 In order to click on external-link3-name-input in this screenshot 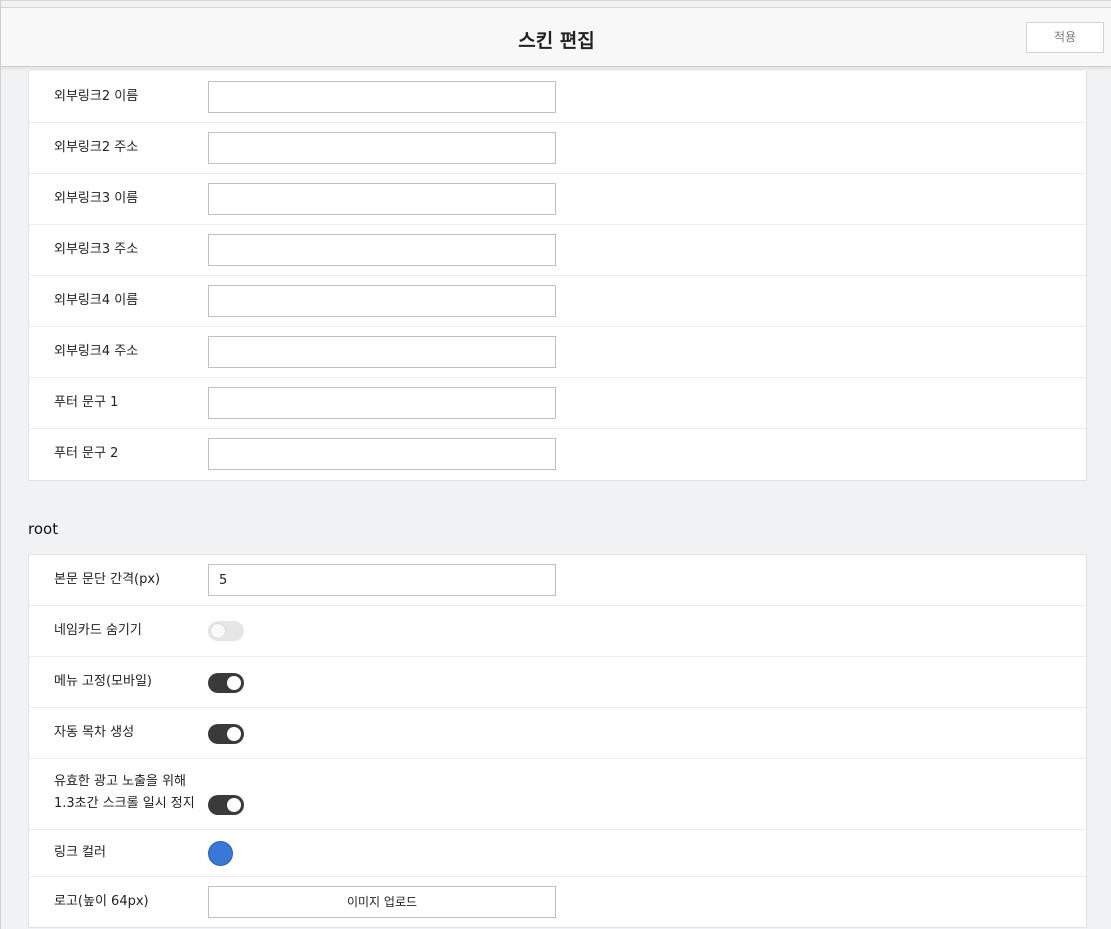, I will do `click(382, 199)`.